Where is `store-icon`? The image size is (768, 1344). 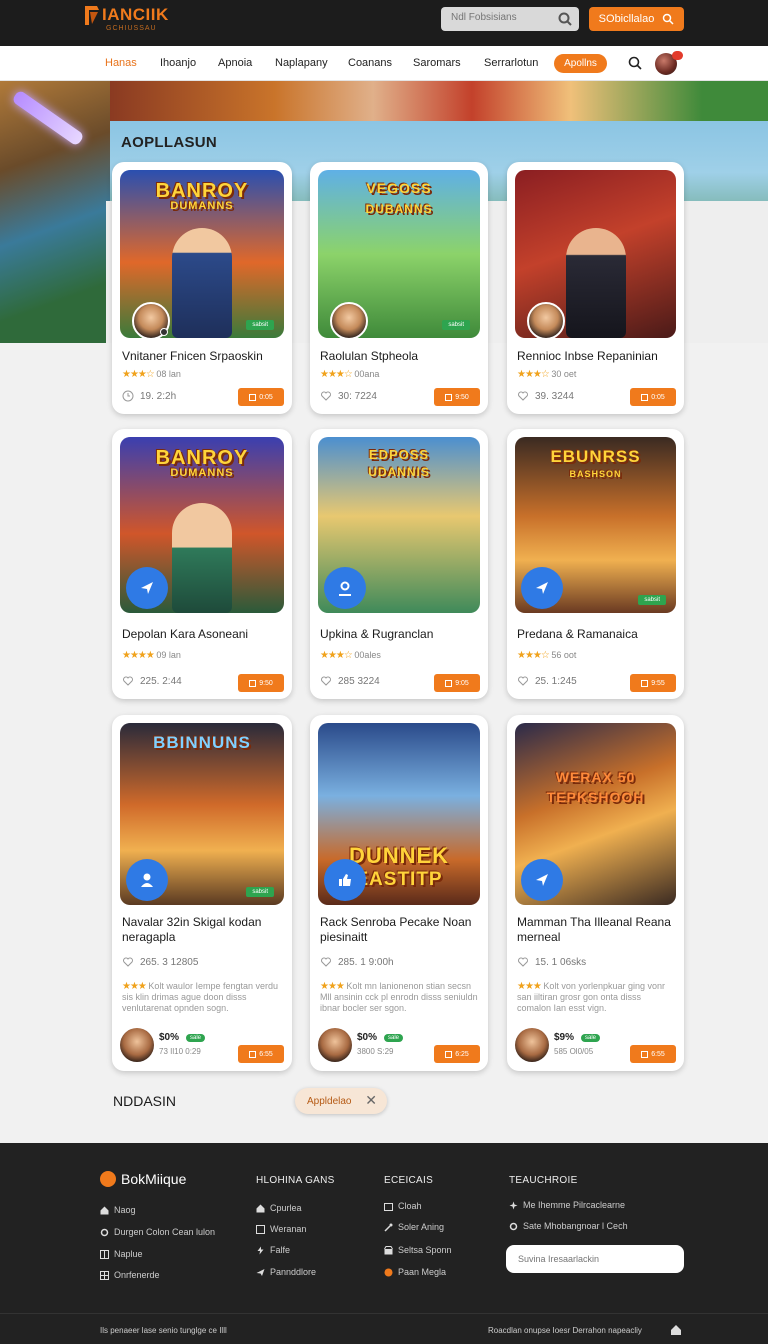
store-icon is located at coordinates (388, 1249).